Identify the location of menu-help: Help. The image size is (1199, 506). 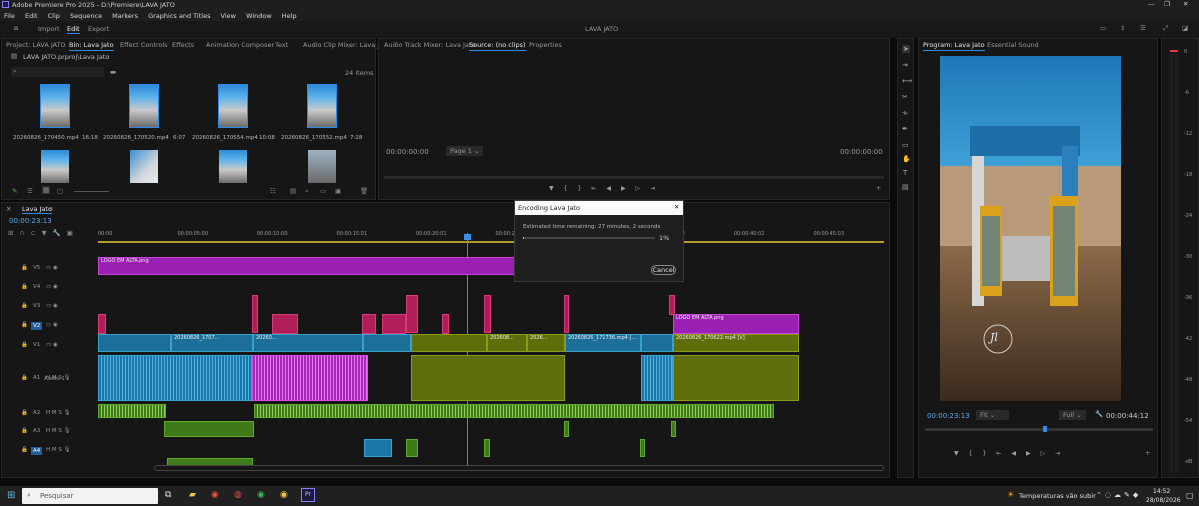
(289, 16).